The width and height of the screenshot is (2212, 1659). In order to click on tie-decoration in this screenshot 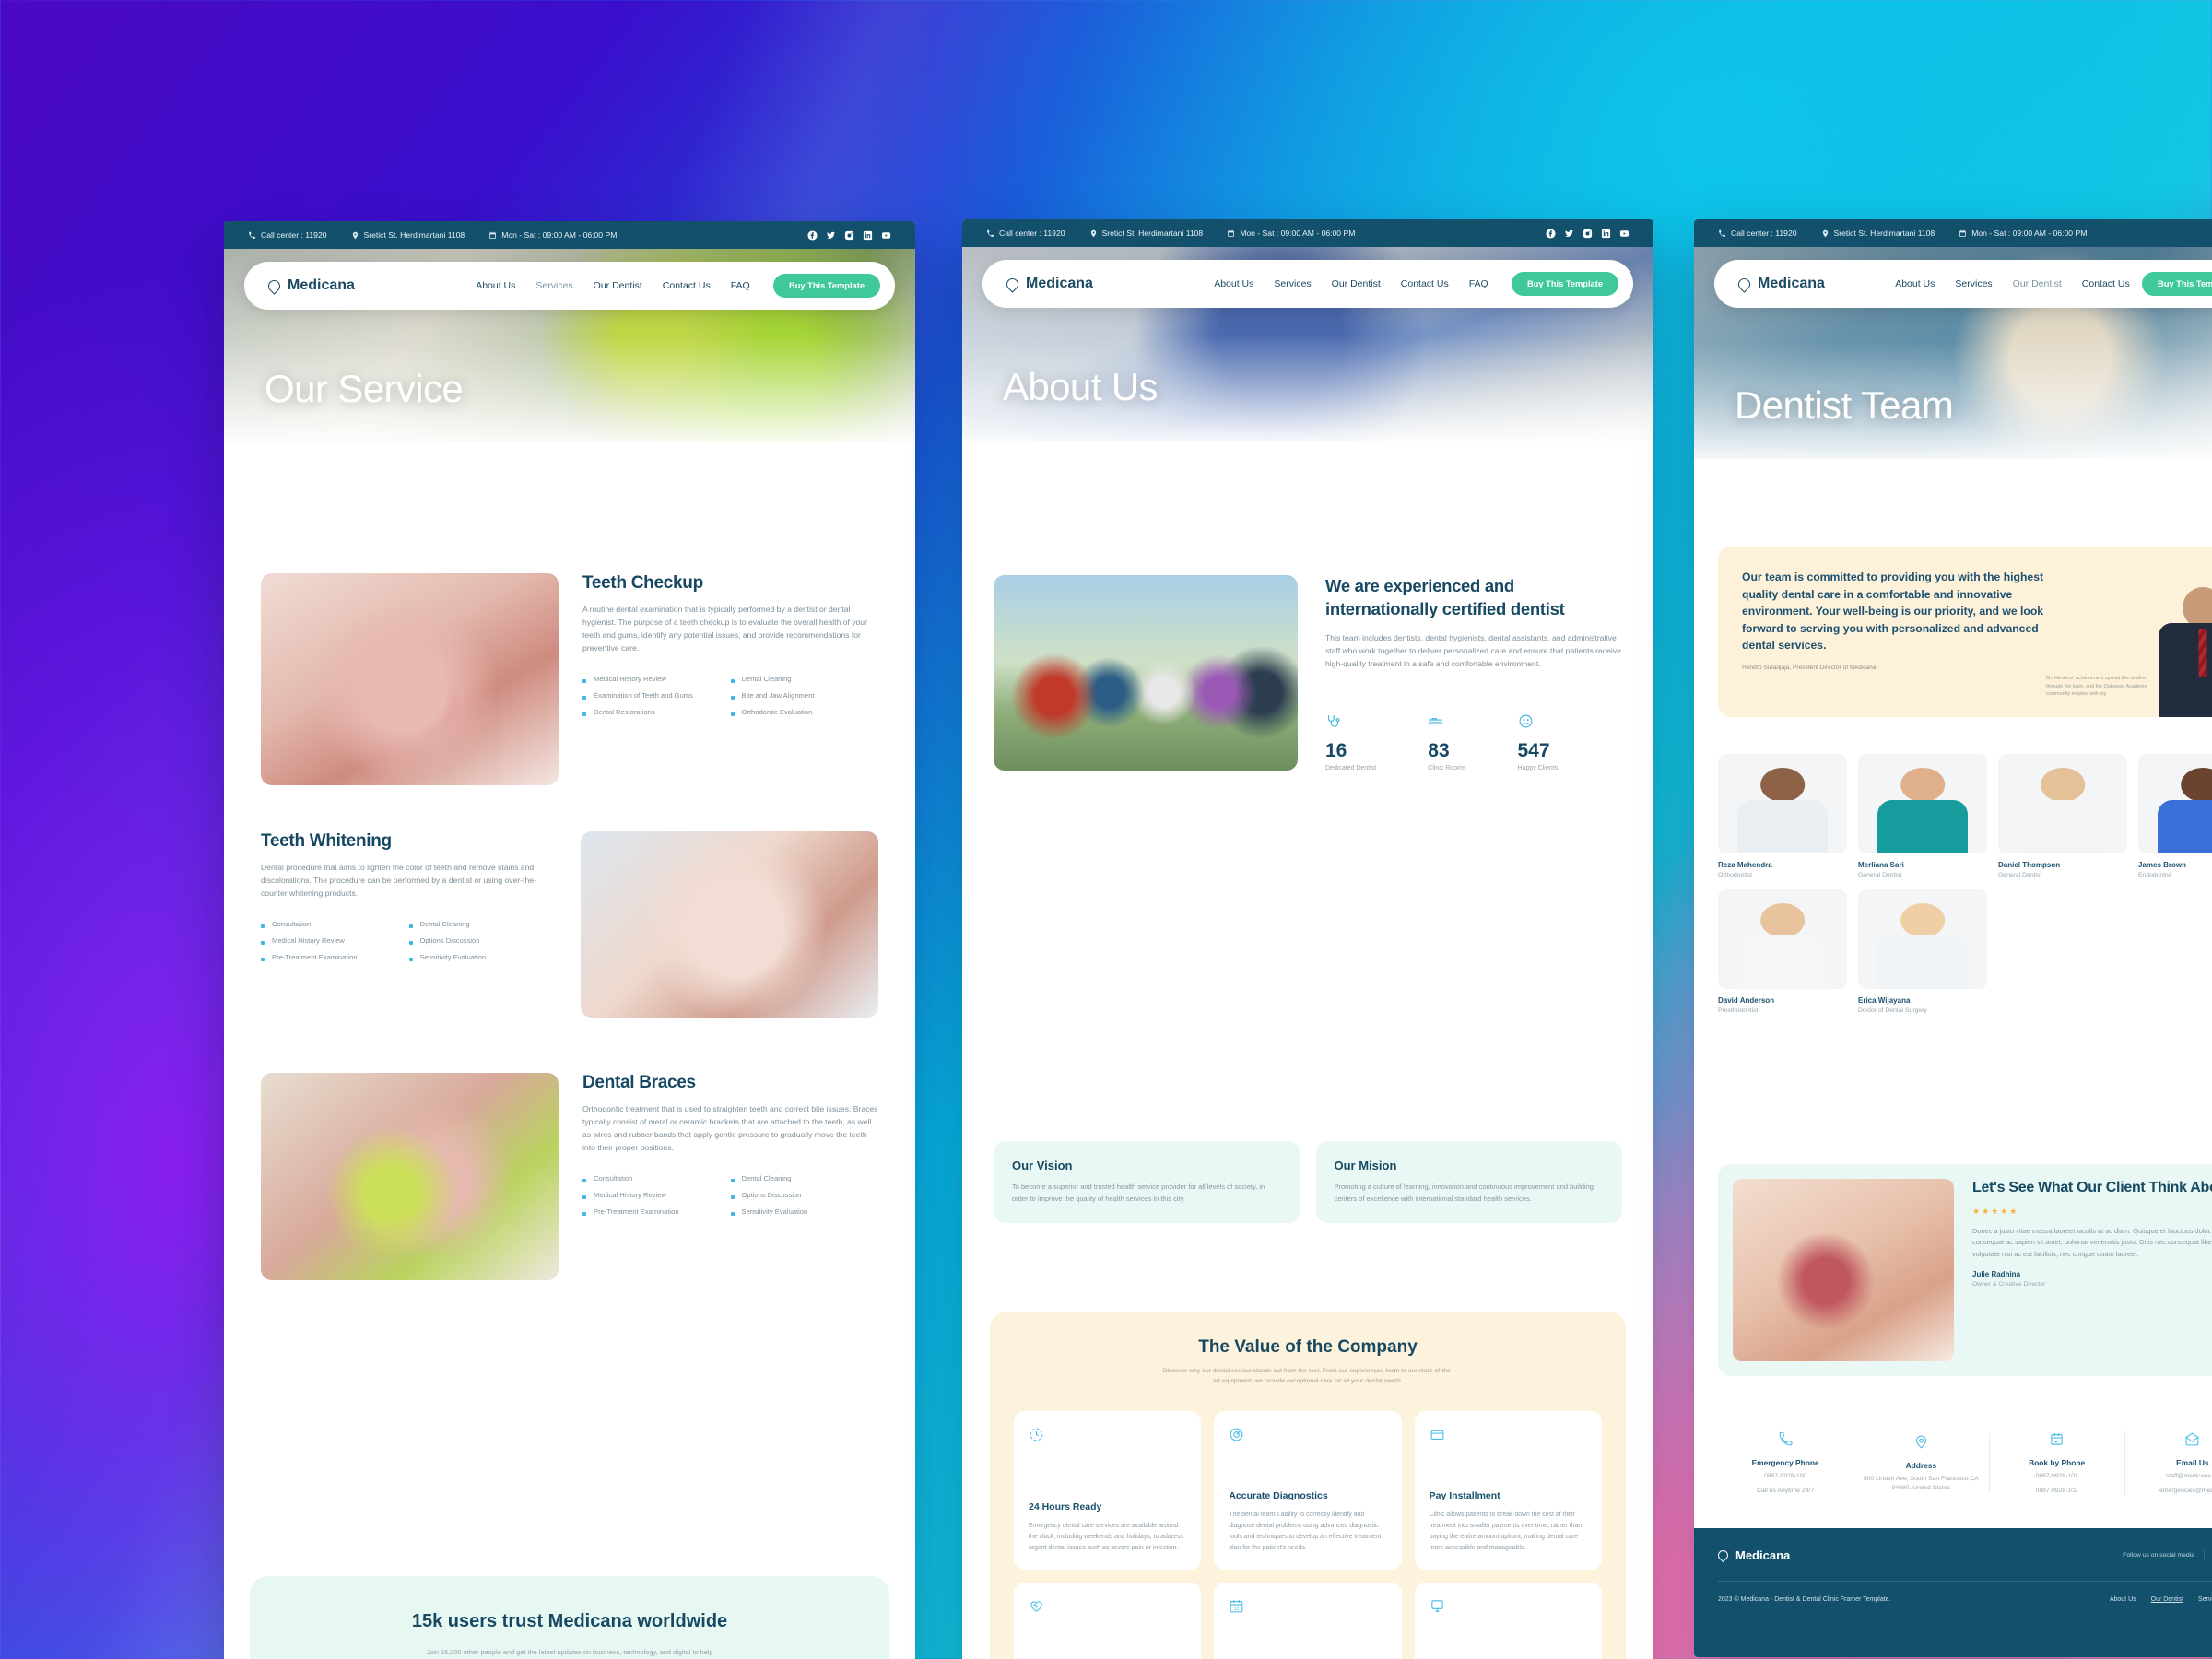, I will do `click(2202, 653)`.